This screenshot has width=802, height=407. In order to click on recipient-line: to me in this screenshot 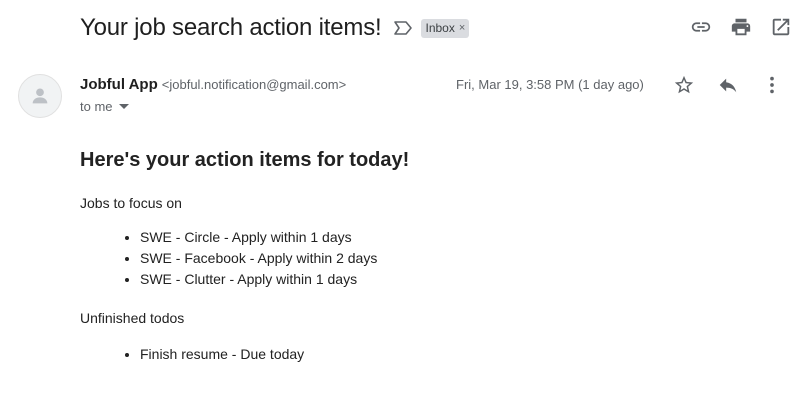, I will do `click(104, 106)`.